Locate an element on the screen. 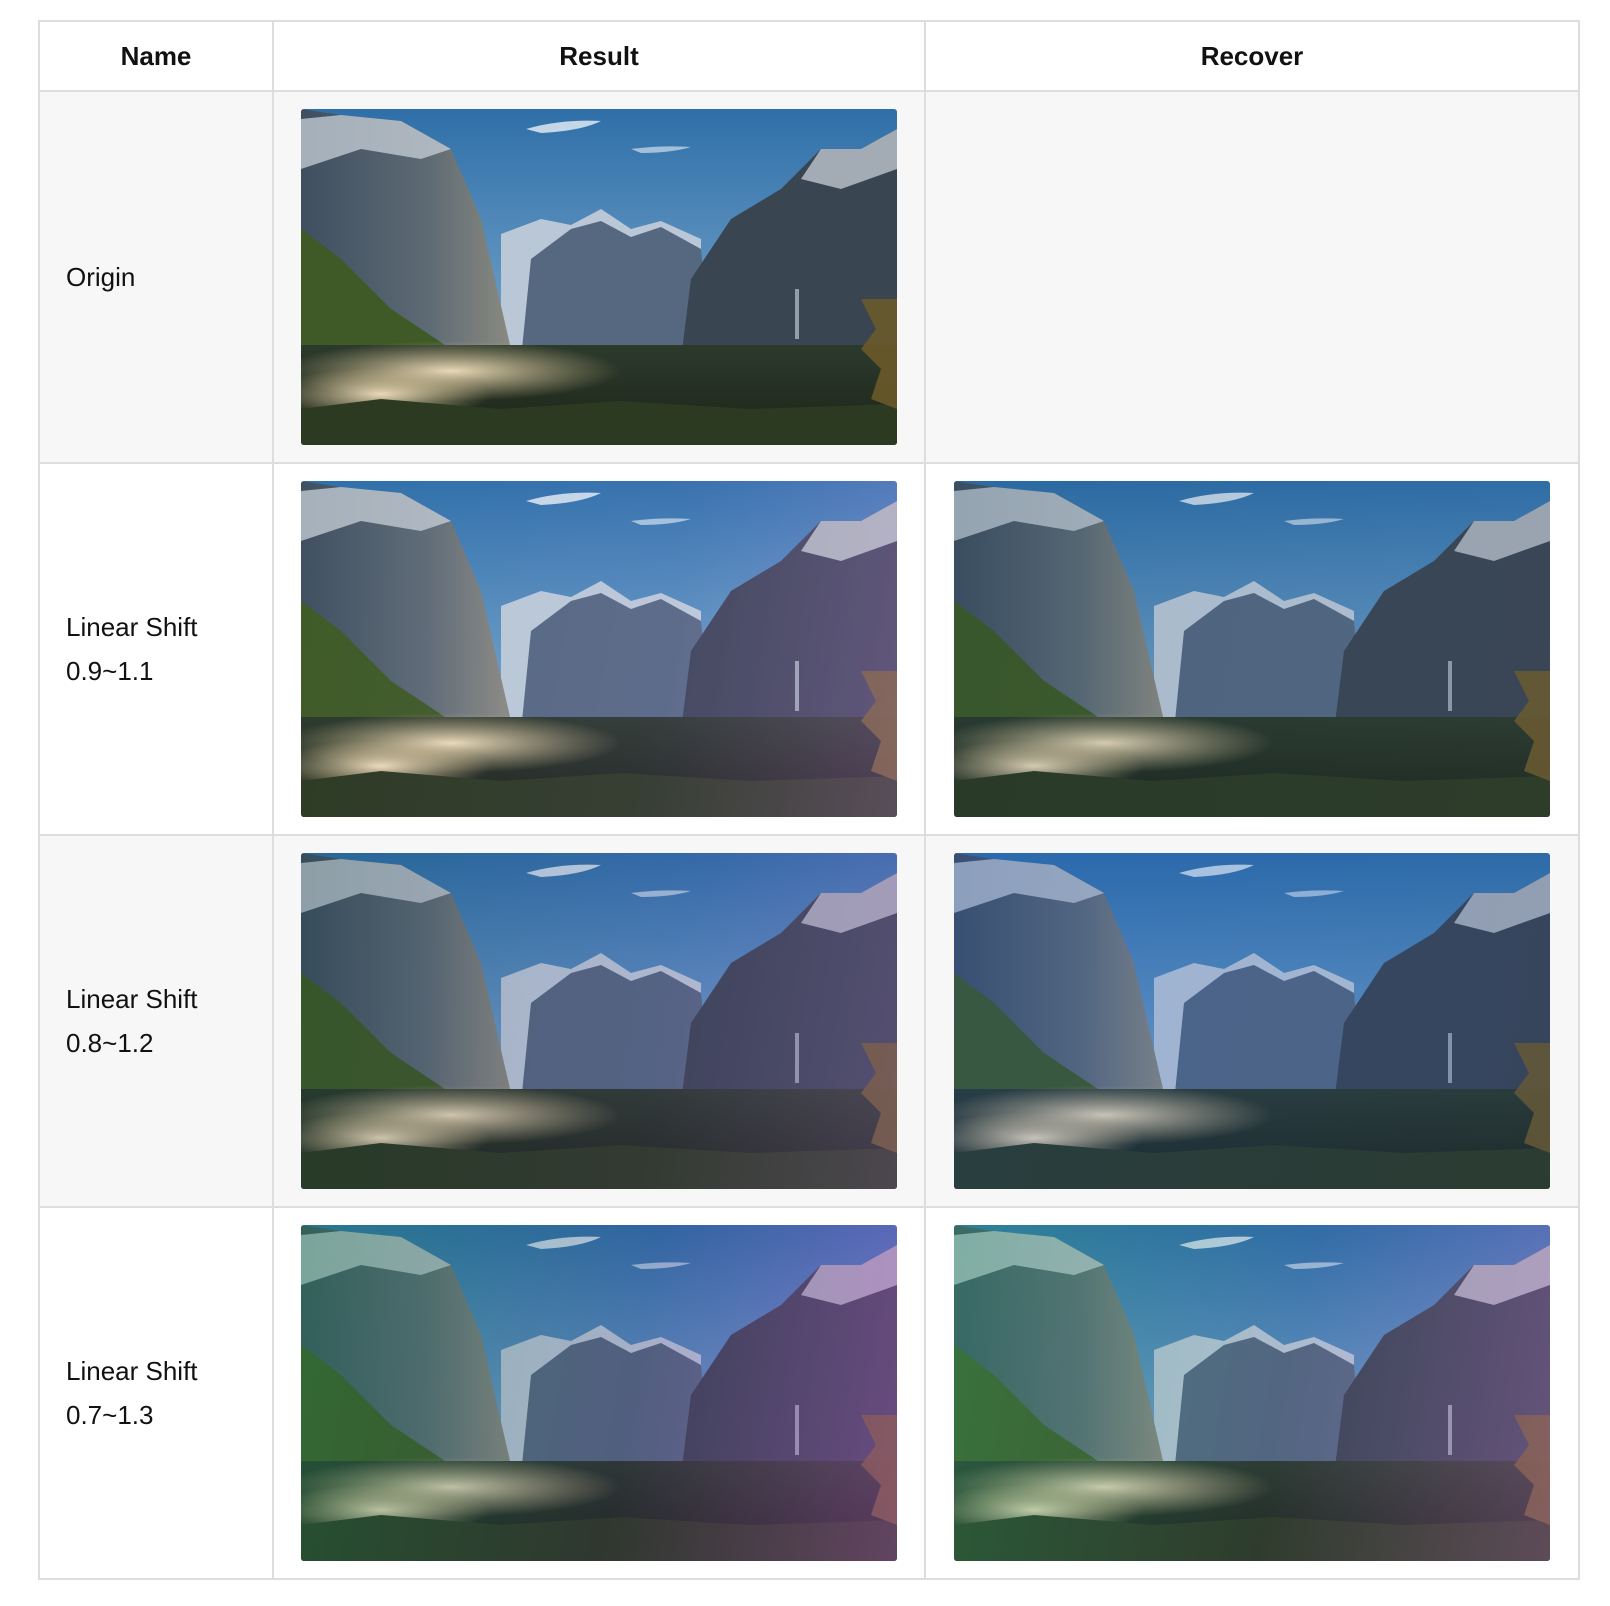 The image size is (1610, 1606). row-name-line1: Origin is located at coordinates (101, 277).